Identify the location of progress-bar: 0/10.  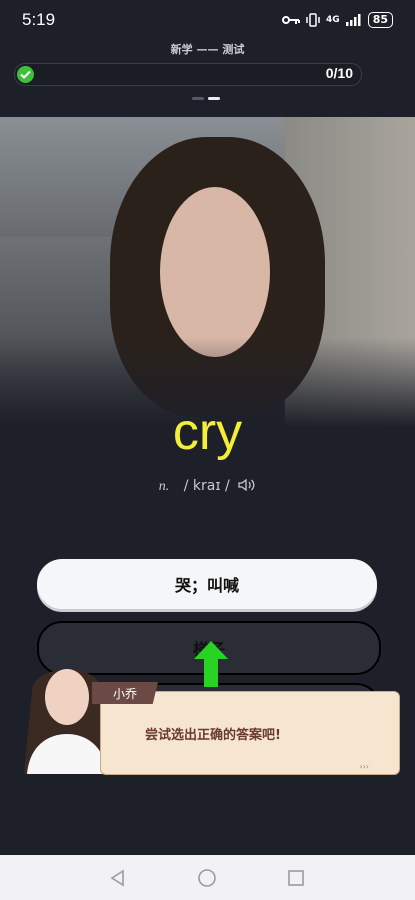
(188, 74).